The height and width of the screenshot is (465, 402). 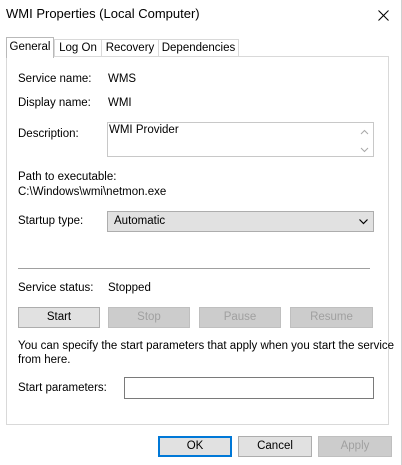 I want to click on service-status-label: Service status:, so click(x=56, y=288).